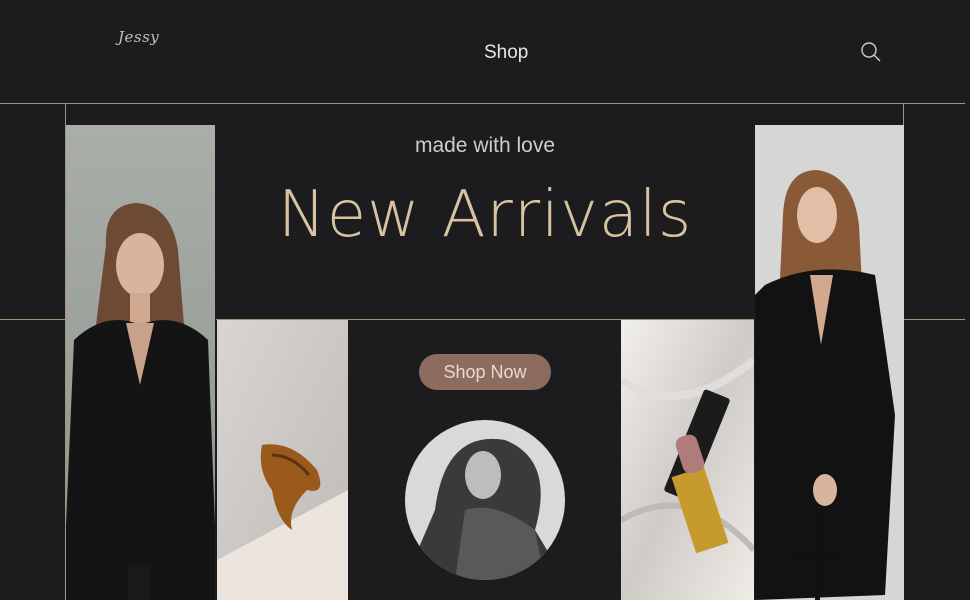  Describe the element at coordinates (33, 319) in the screenshot. I see `mid-divider-left` at that location.